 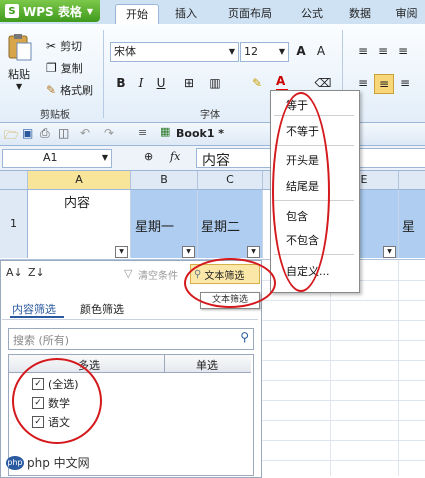 What do you see at coordinates (55, 115) in the screenshot?
I see `clipboard-group-label: 剪贴板` at bounding box center [55, 115].